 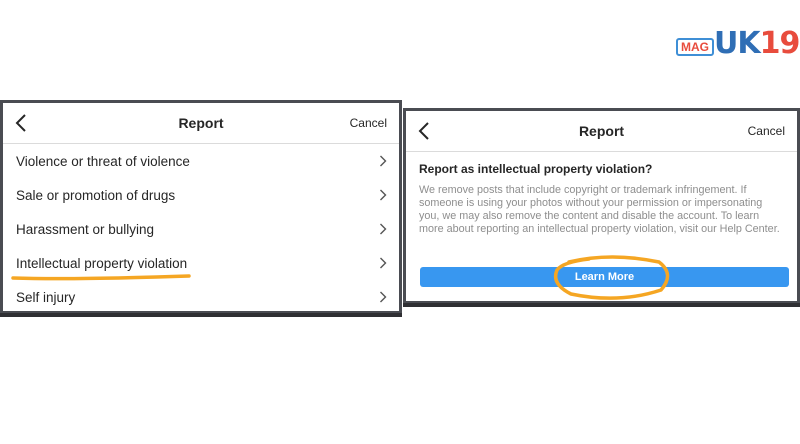 What do you see at coordinates (201, 263) in the screenshot?
I see `report-option-intellectual-property: Intellectual property violation` at bounding box center [201, 263].